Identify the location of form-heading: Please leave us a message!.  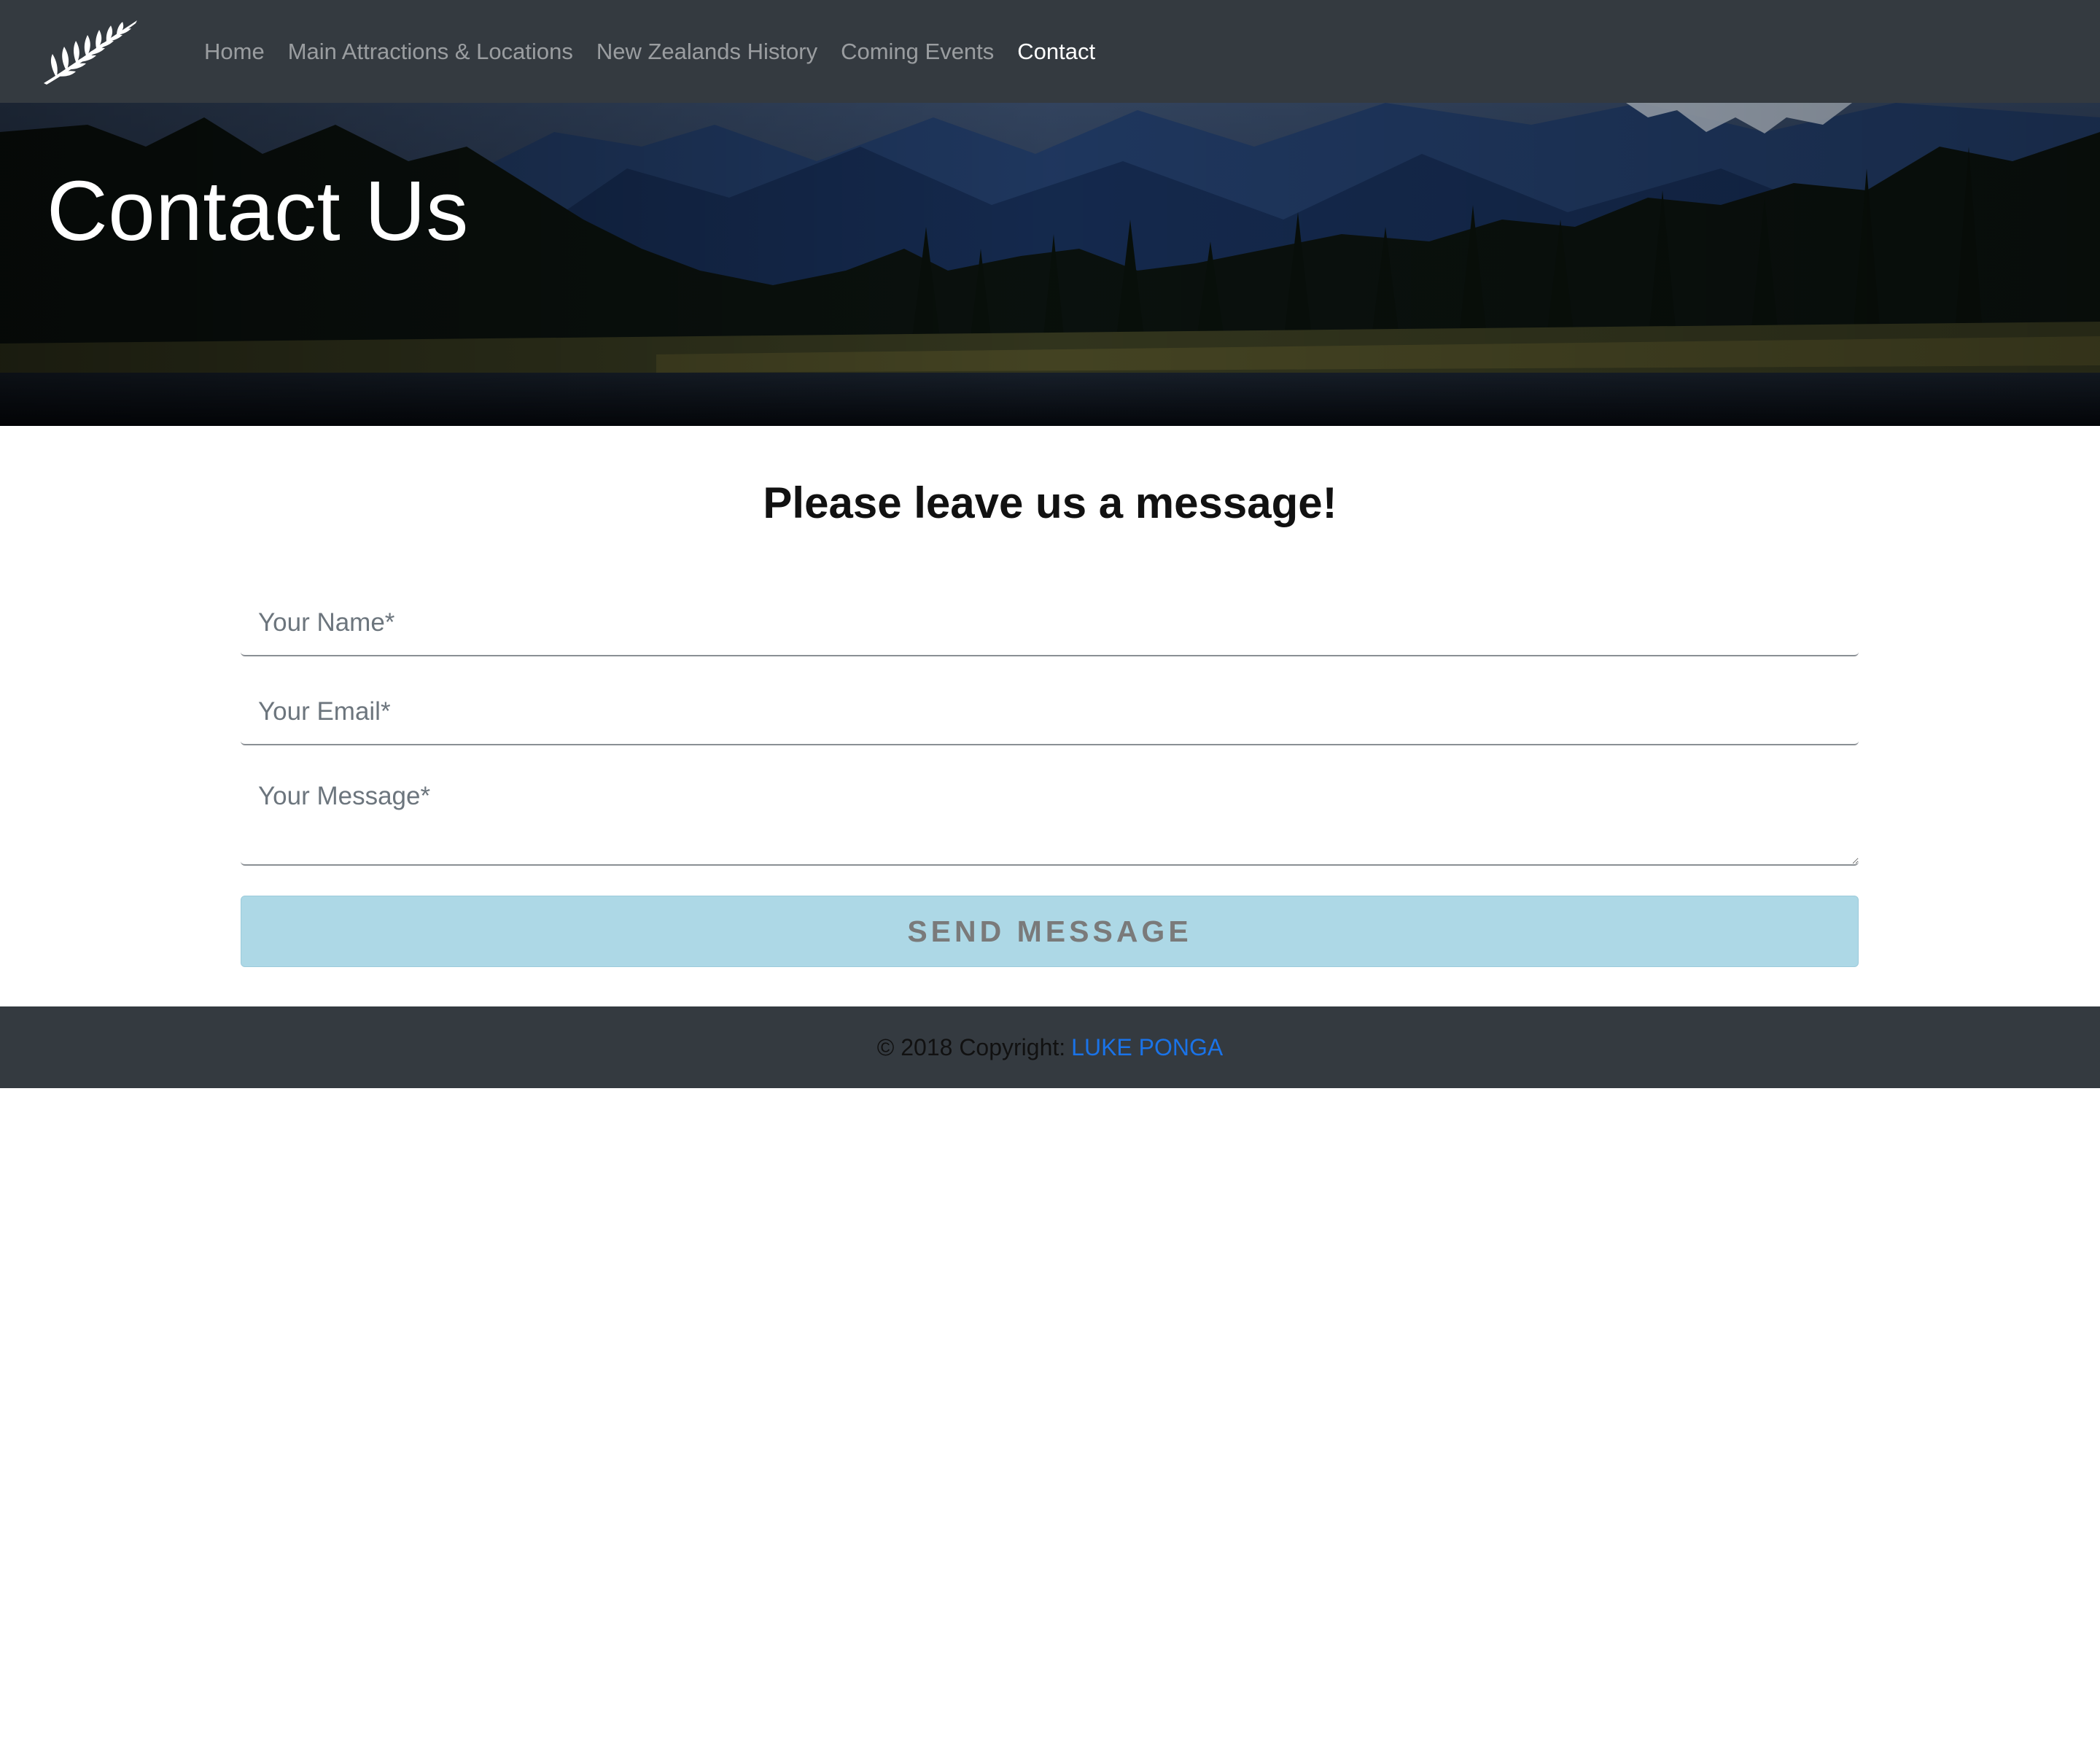
(1050, 503).